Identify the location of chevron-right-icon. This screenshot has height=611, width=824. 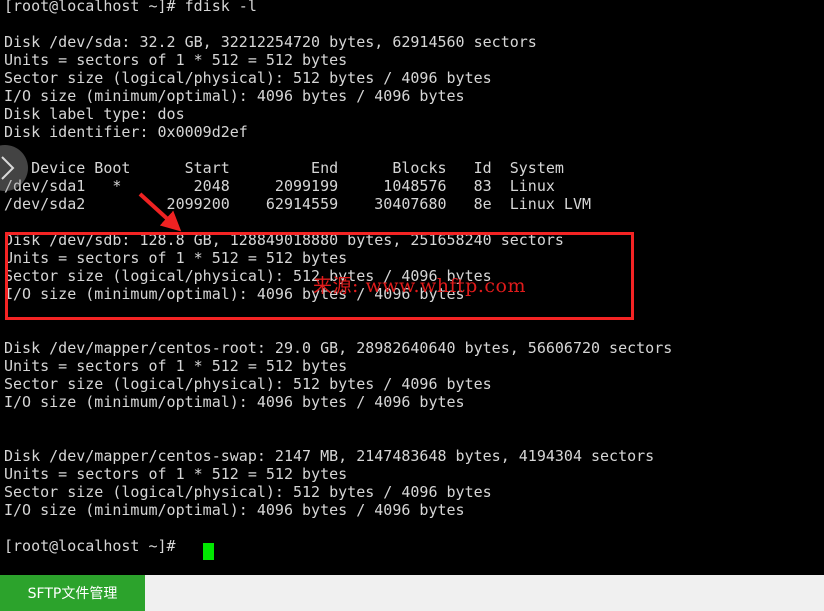
(8, 168).